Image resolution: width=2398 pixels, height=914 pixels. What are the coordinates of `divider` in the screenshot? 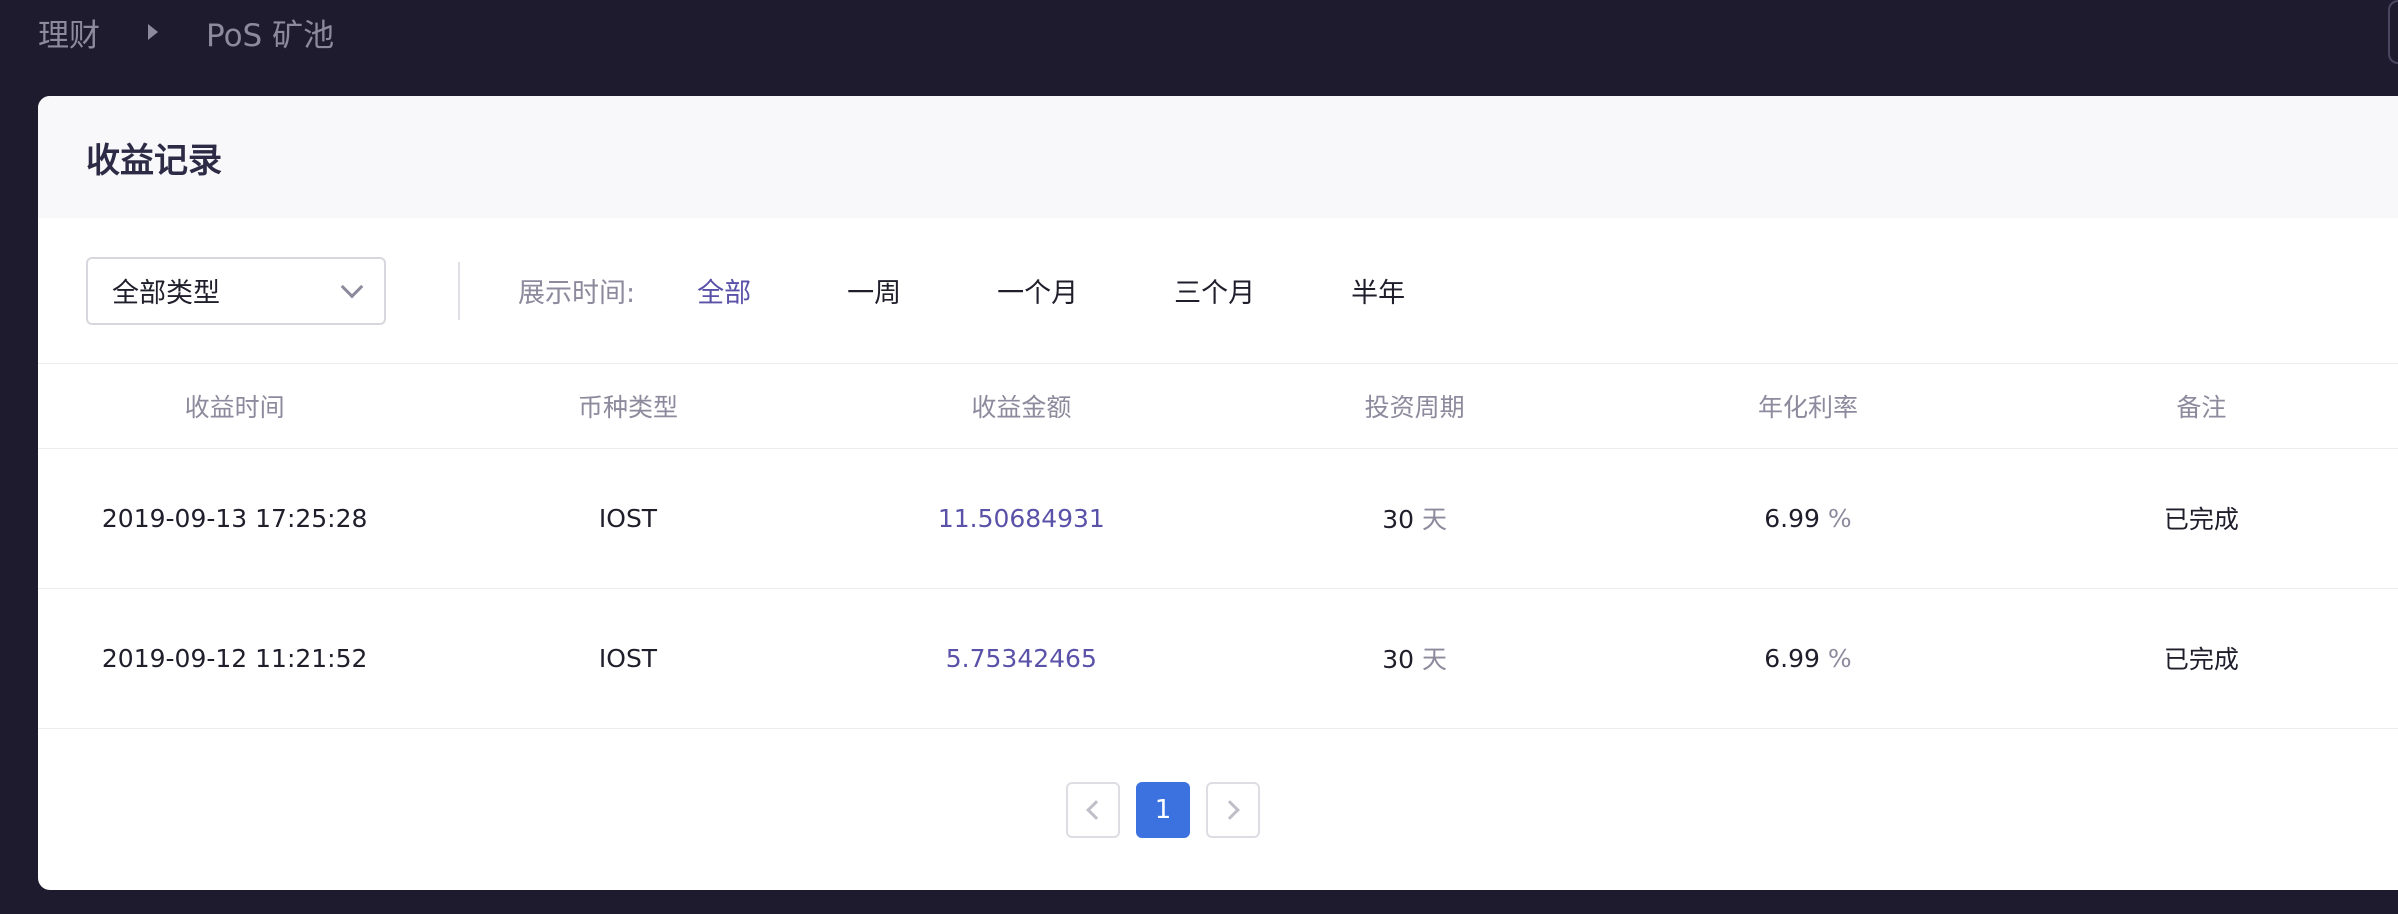 It's located at (459, 290).